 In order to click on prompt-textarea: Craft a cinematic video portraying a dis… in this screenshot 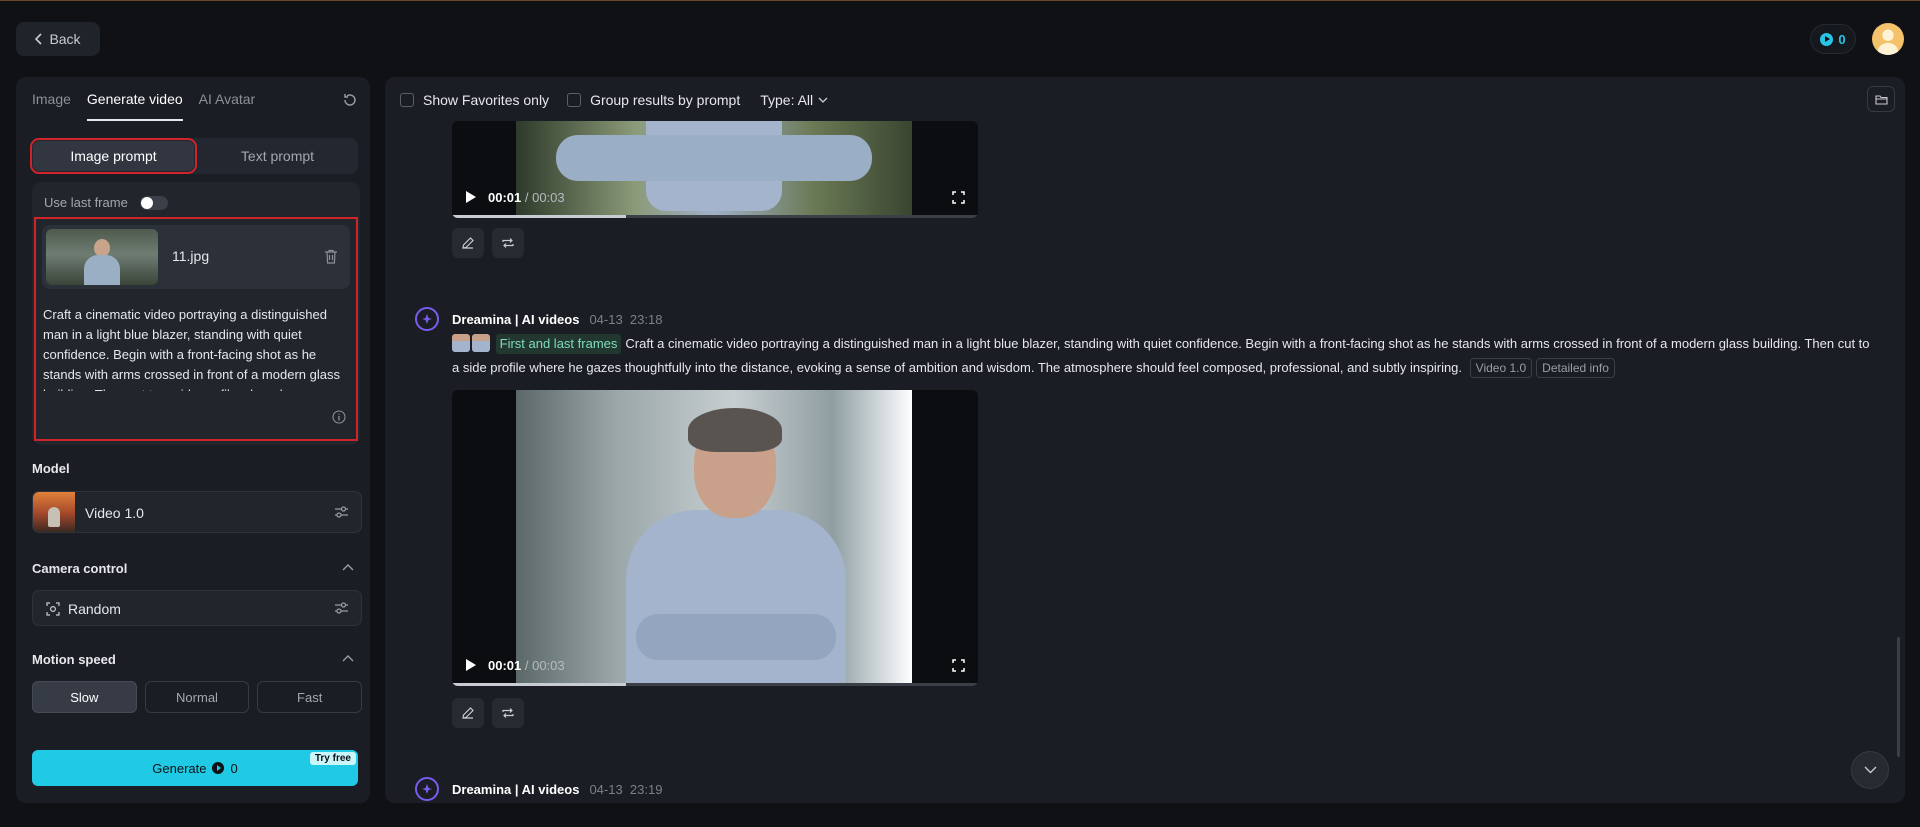, I will do `click(196, 348)`.